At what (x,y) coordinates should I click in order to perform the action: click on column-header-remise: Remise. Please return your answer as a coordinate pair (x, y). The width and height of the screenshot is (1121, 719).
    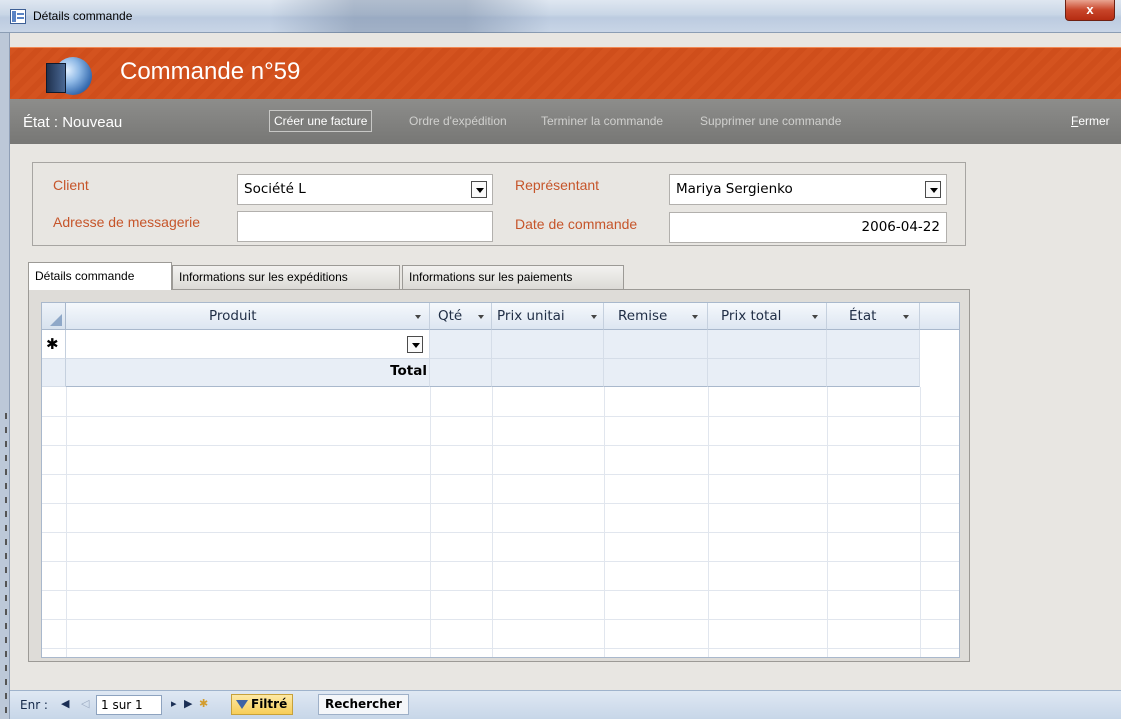
    Looking at the image, I should click on (656, 316).